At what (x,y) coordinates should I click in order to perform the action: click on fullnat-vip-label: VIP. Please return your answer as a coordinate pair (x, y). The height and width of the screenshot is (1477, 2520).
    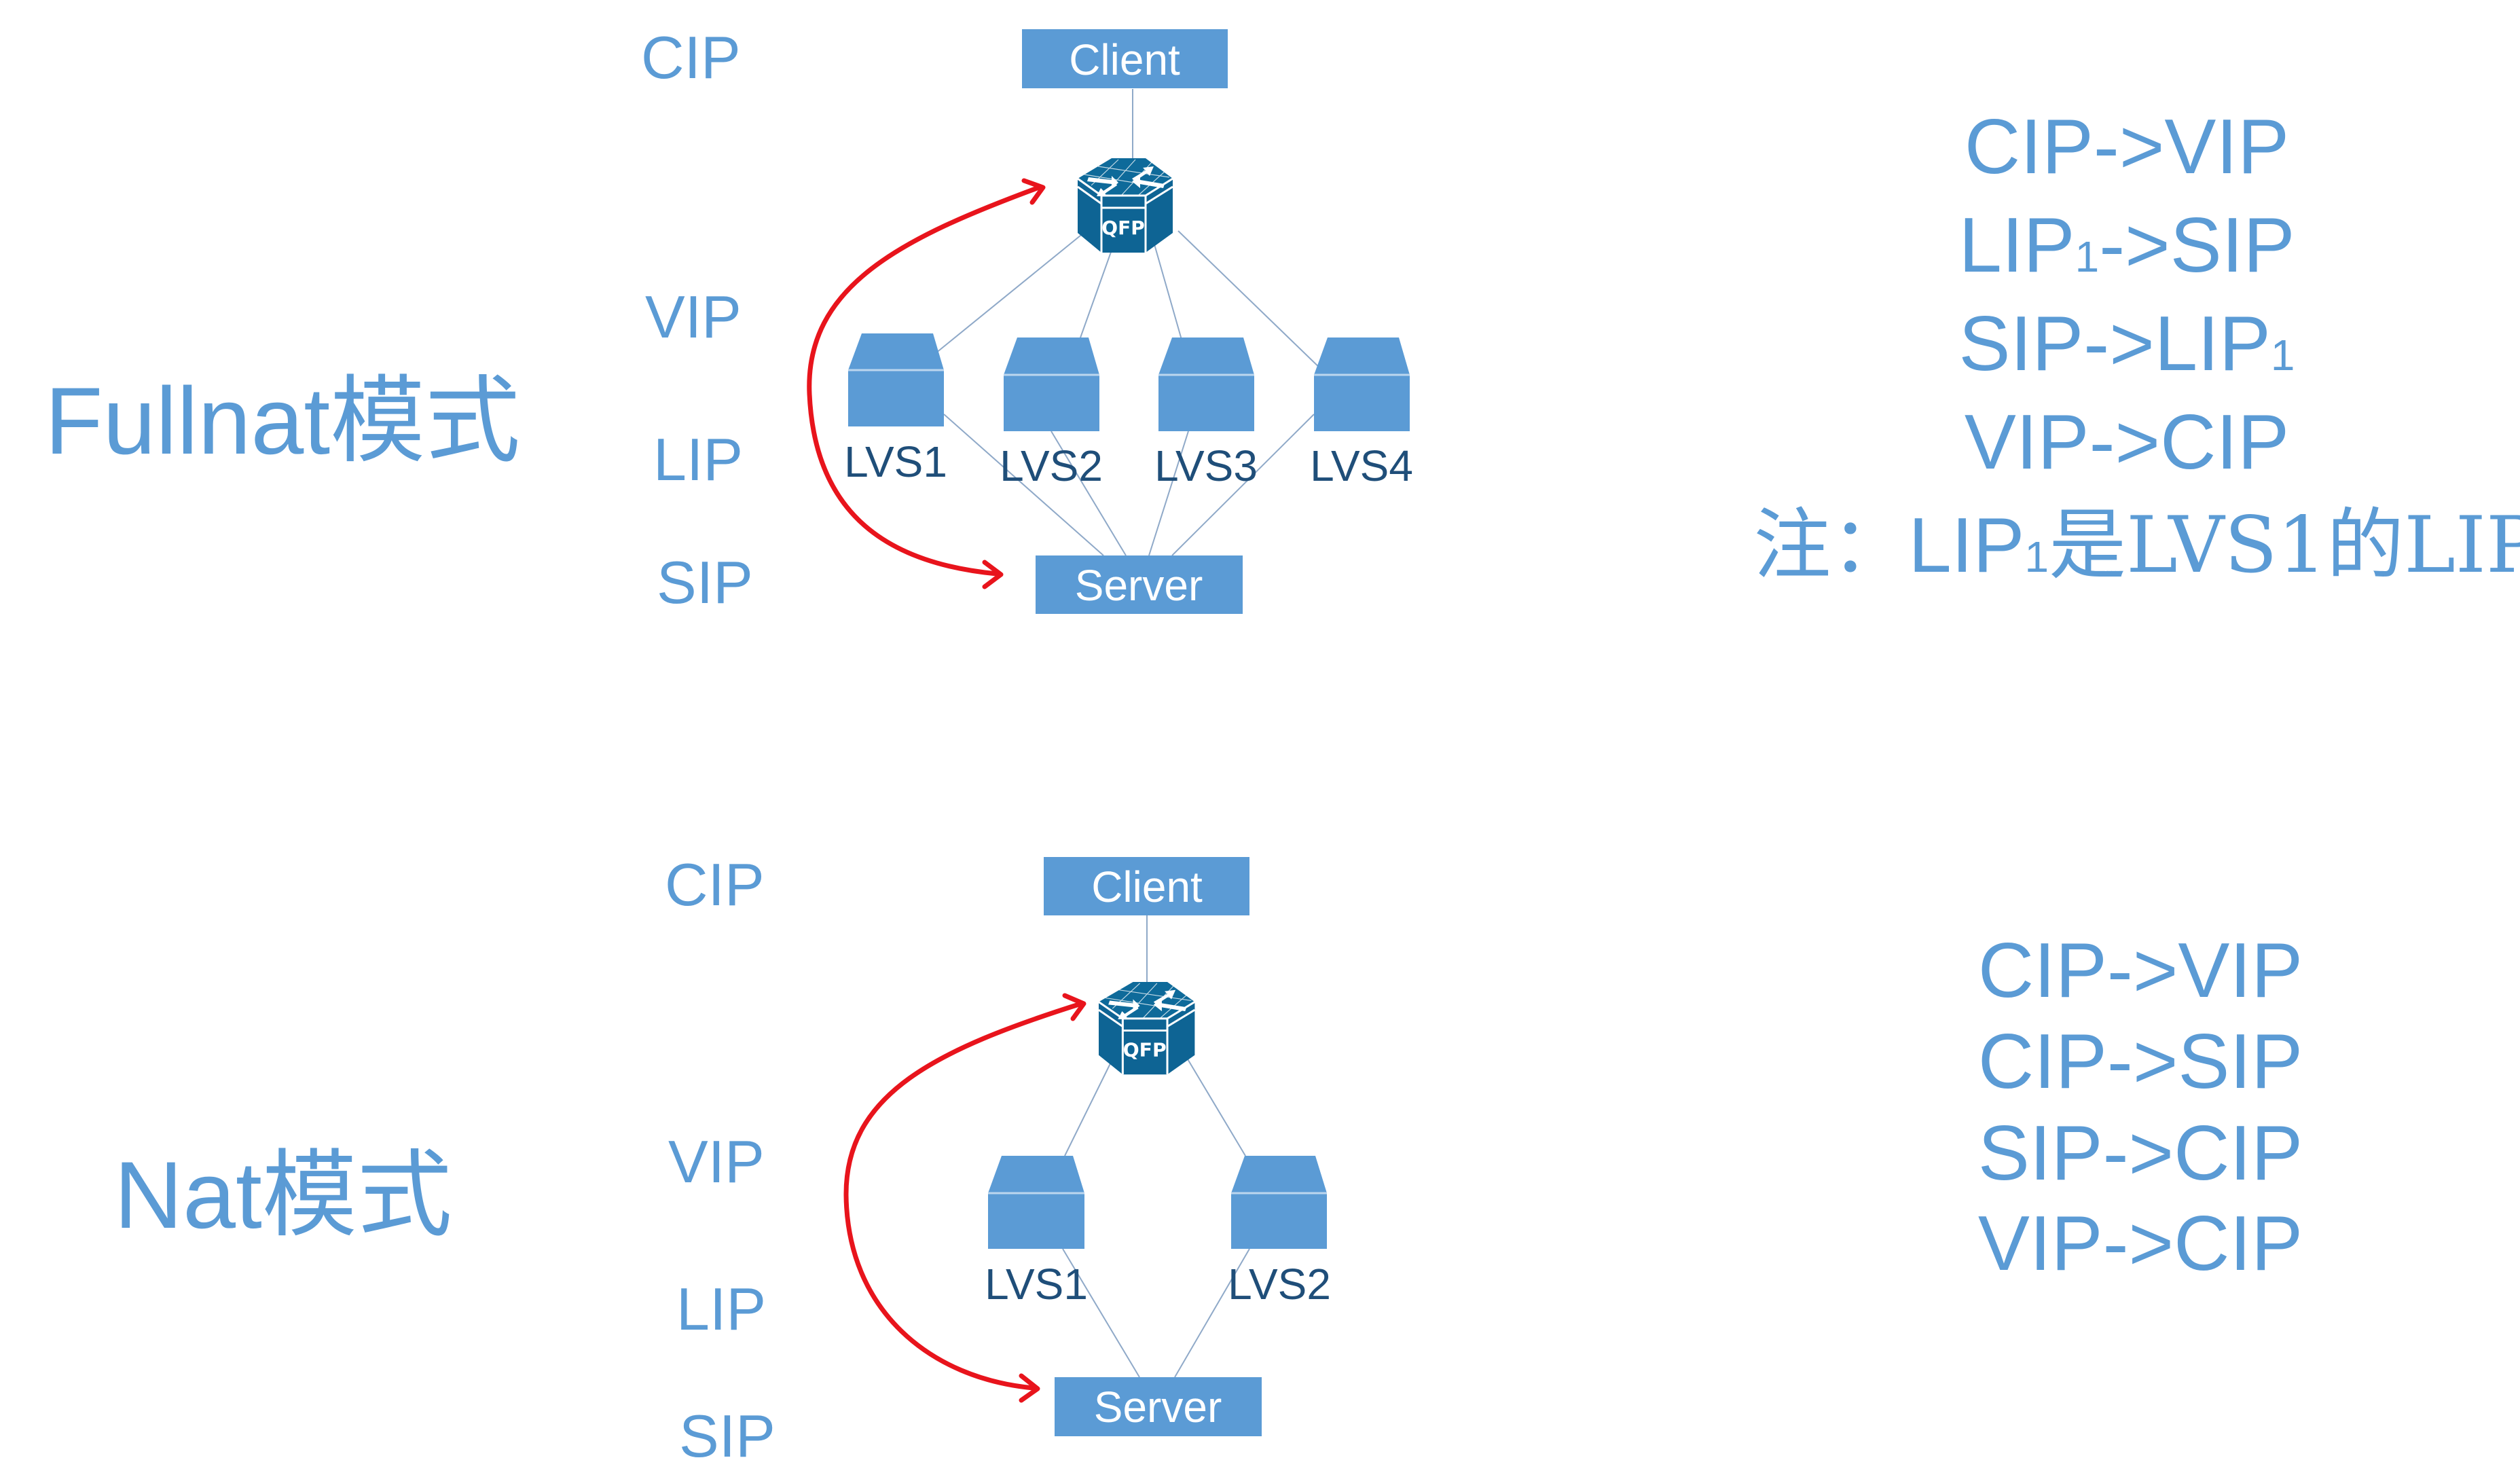
    Looking at the image, I should click on (693, 316).